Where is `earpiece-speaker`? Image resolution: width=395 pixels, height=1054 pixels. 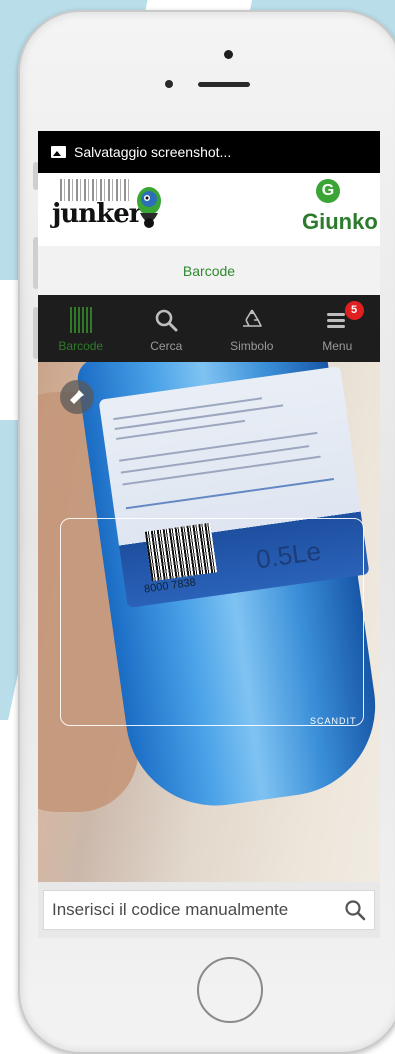 earpiece-speaker is located at coordinates (224, 84).